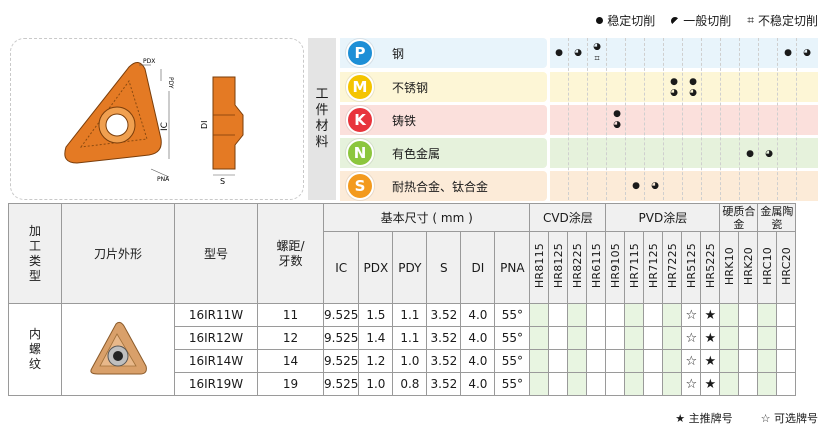  I want to click on grade-hr7225: HR7225, so click(672, 267).